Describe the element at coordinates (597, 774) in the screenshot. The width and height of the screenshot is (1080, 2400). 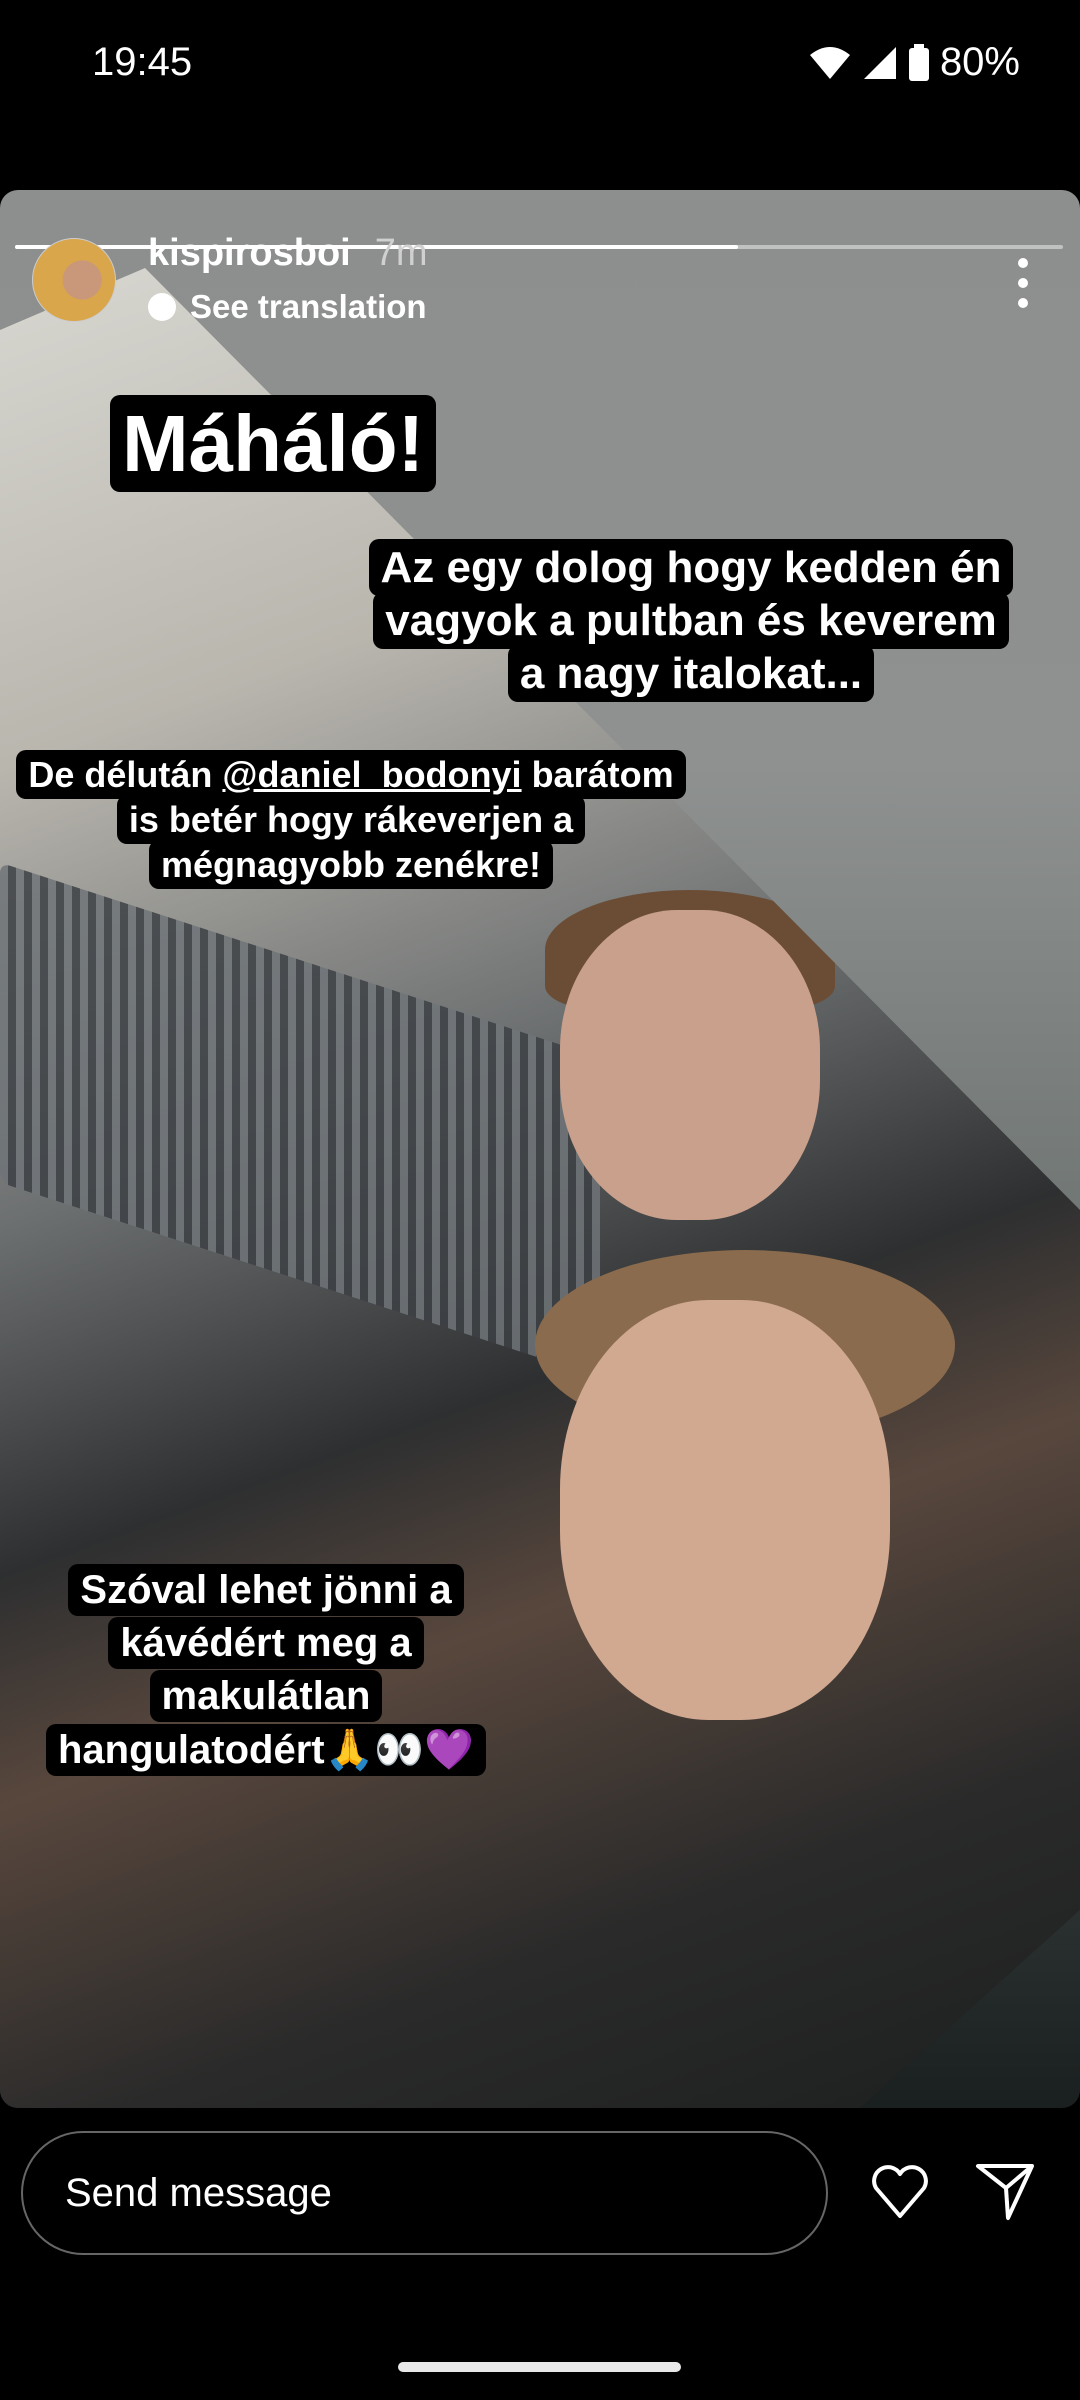
I see `caption-text: barátom` at that location.